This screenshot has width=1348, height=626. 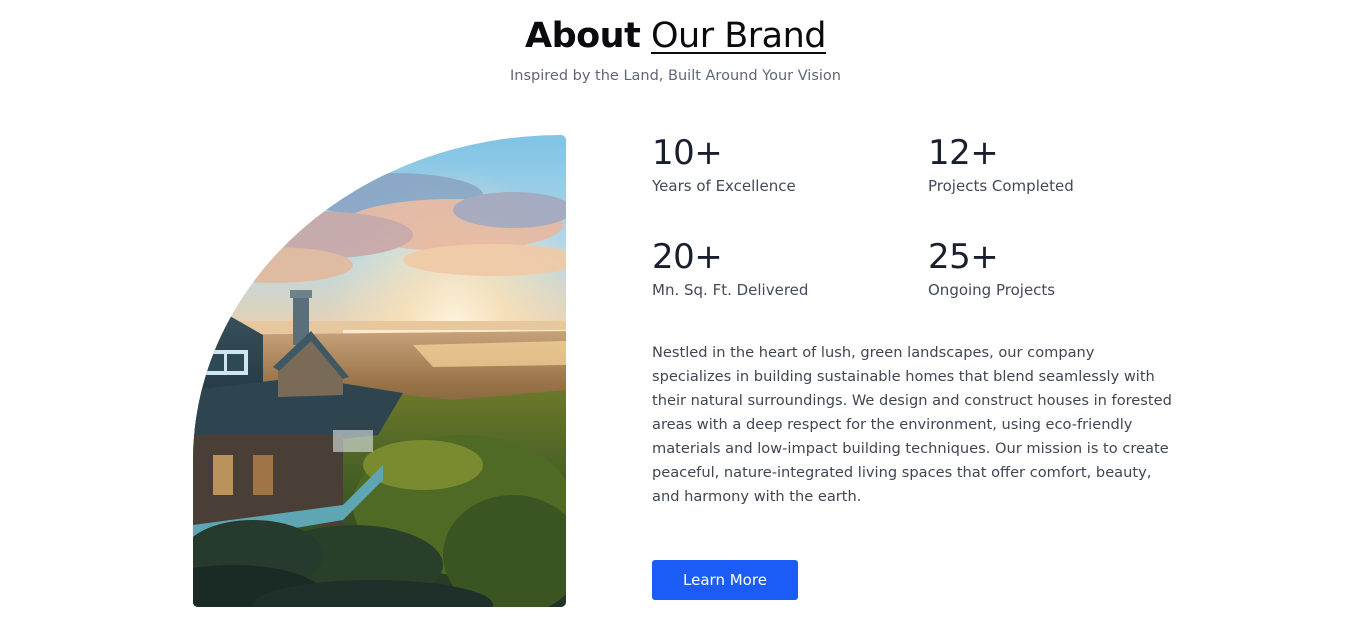 I want to click on stat-label: Years of Excellence, so click(x=724, y=186).